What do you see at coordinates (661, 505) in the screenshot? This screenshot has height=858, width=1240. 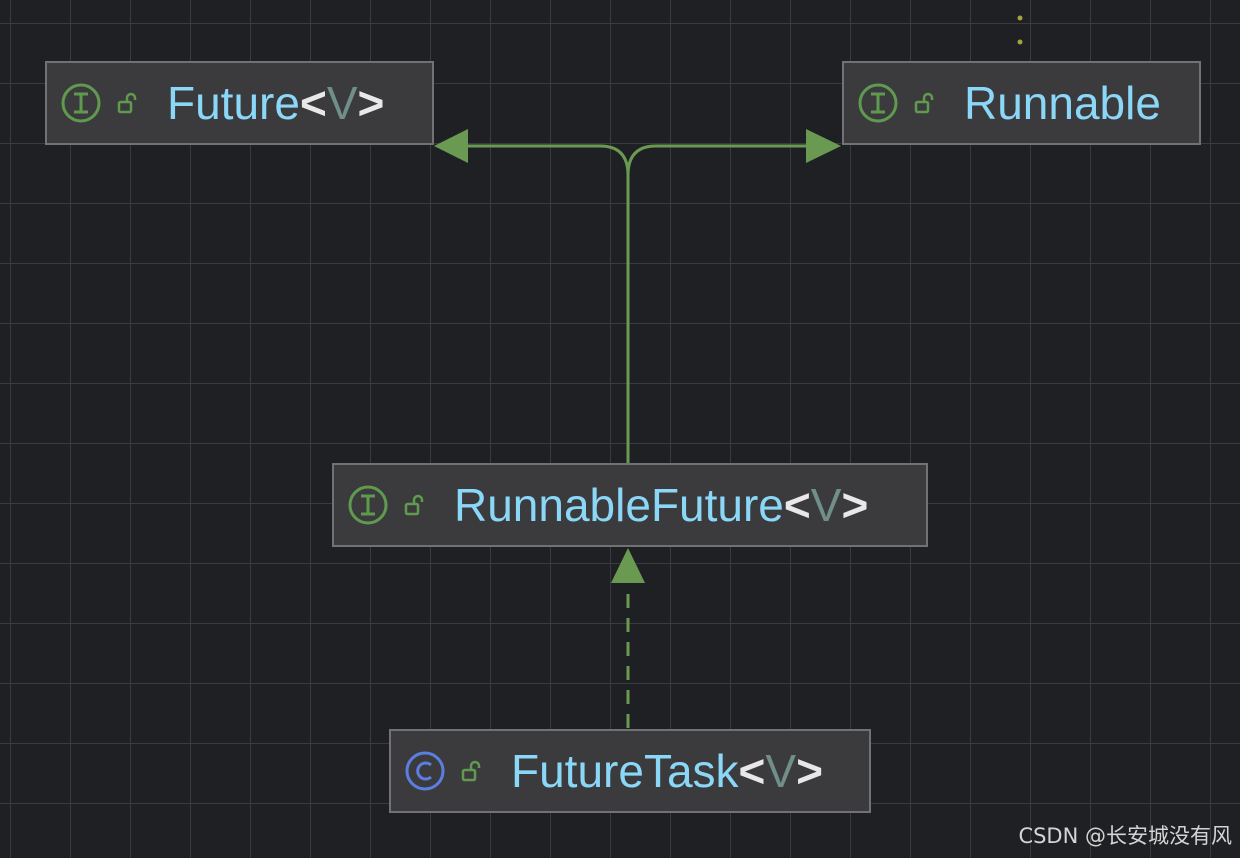 I see `node-runnable-future-label: RunnableFuture<V>` at bounding box center [661, 505].